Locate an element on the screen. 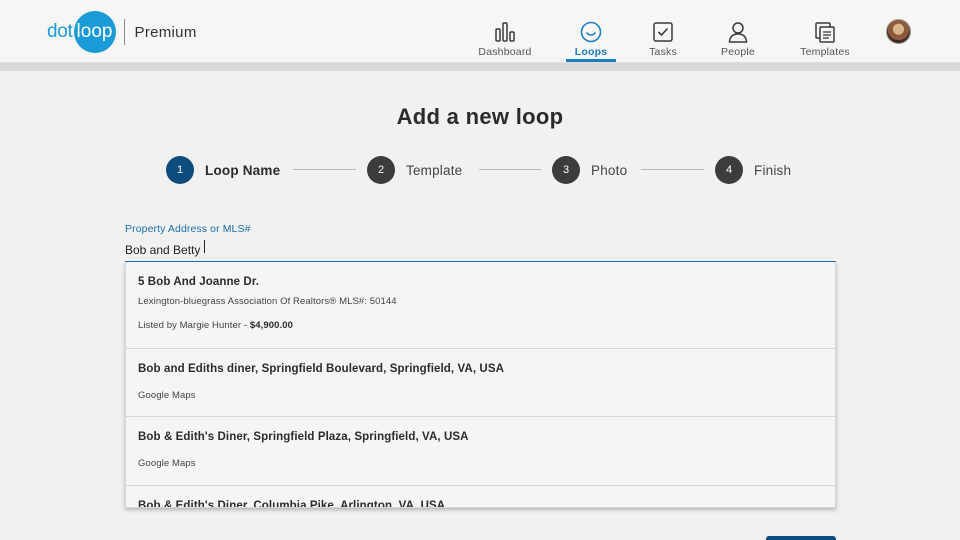 The width and height of the screenshot is (960, 540). nav-dashboard: Dashboard is located at coordinates (505, 31).